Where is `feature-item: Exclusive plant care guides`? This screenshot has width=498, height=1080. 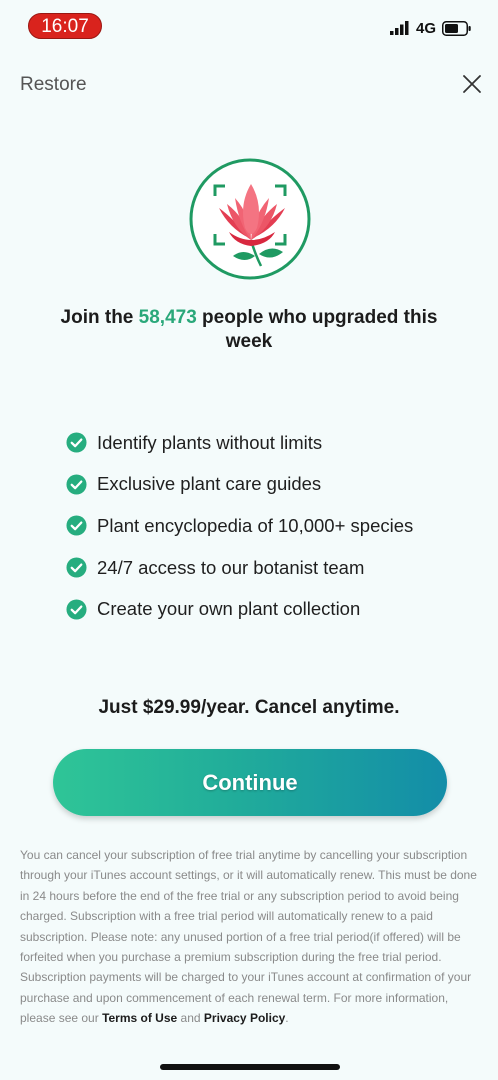
feature-item: Exclusive plant care guides is located at coordinates (239, 485).